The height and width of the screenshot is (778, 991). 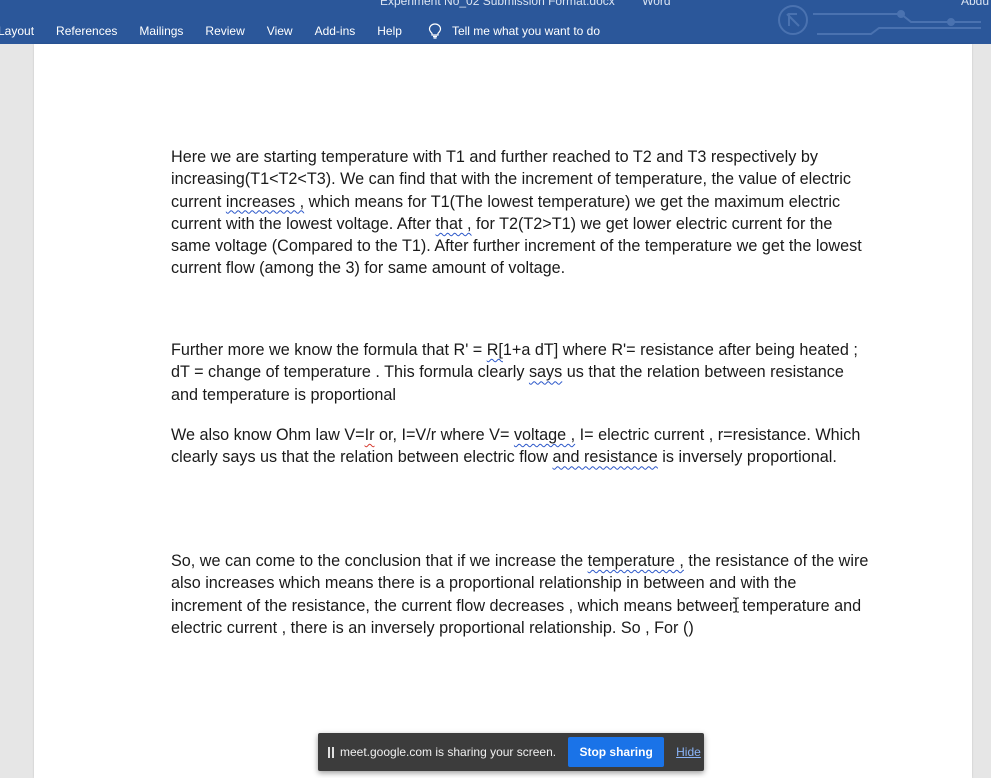 What do you see at coordinates (280, 31) in the screenshot?
I see `tab-view: View` at bounding box center [280, 31].